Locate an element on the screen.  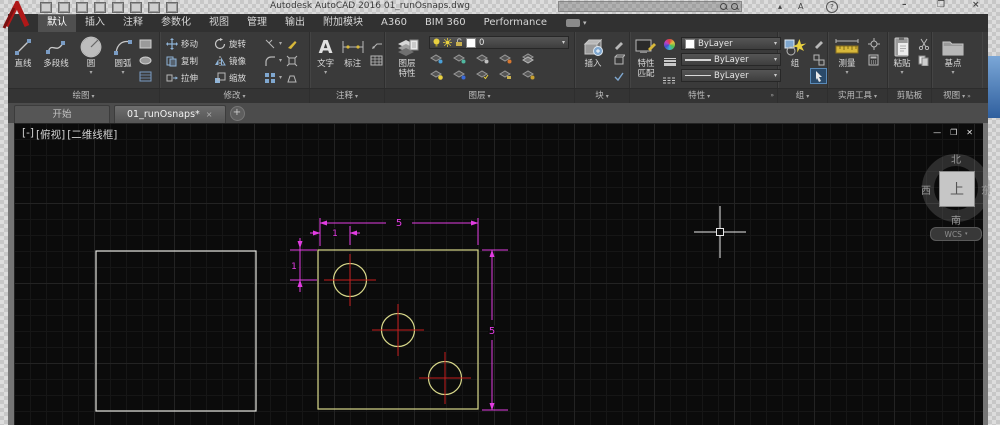
linetype-list-button is located at coordinates (669, 80).